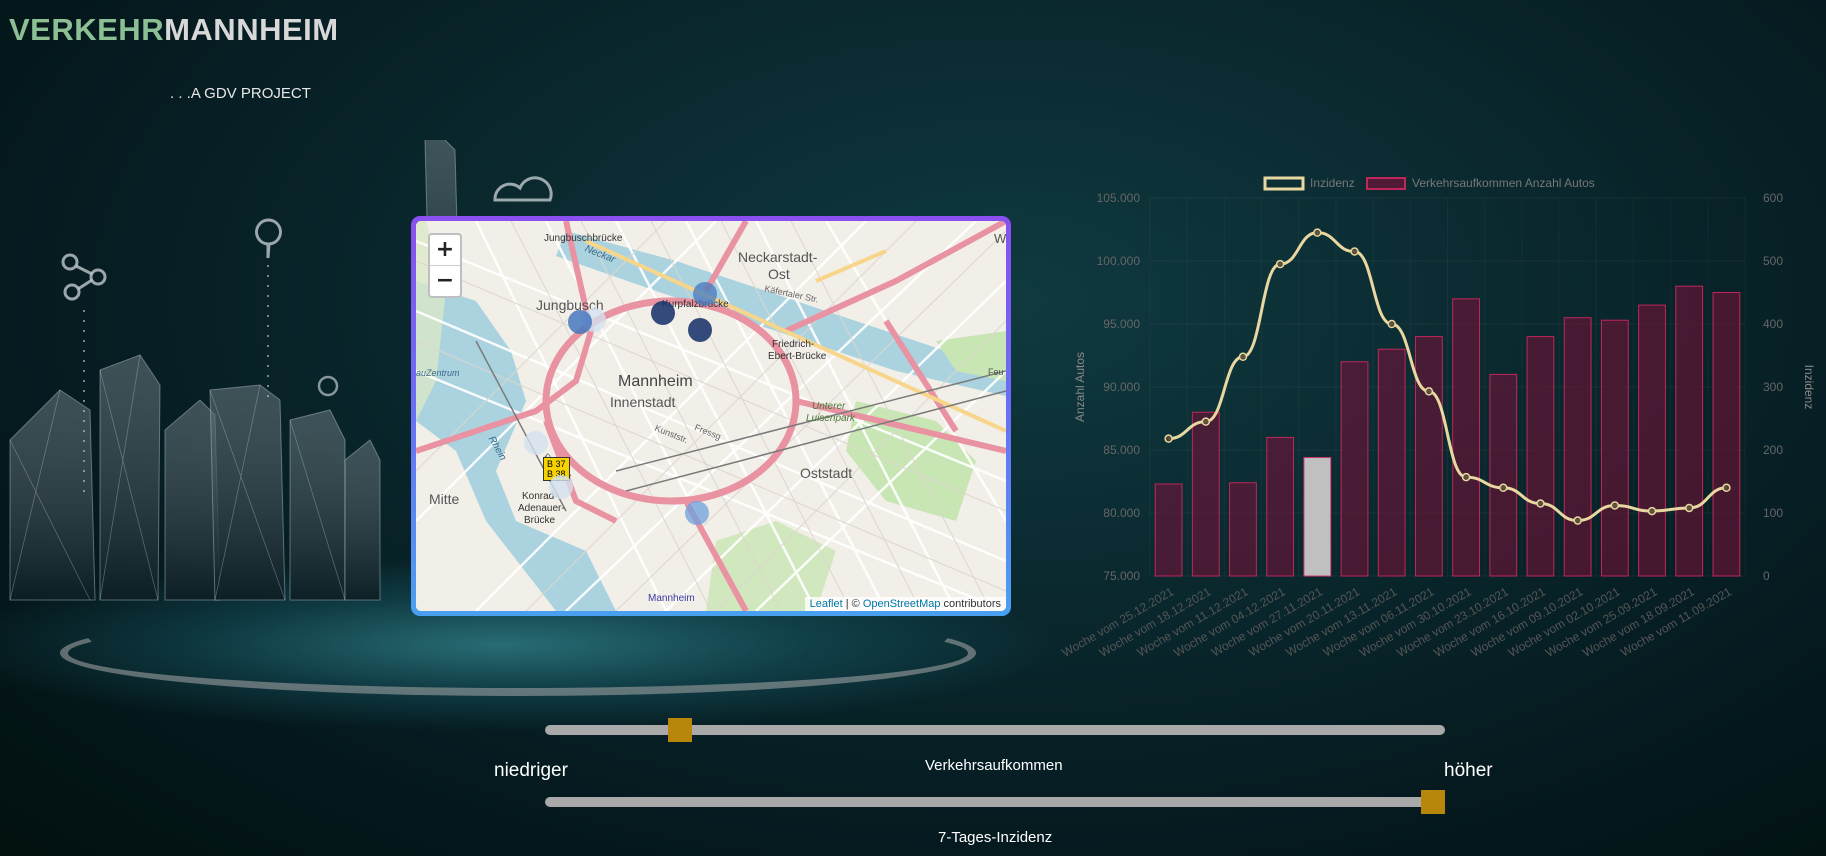  I want to click on y-left-tick-label: 100.000, so click(1119, 261).